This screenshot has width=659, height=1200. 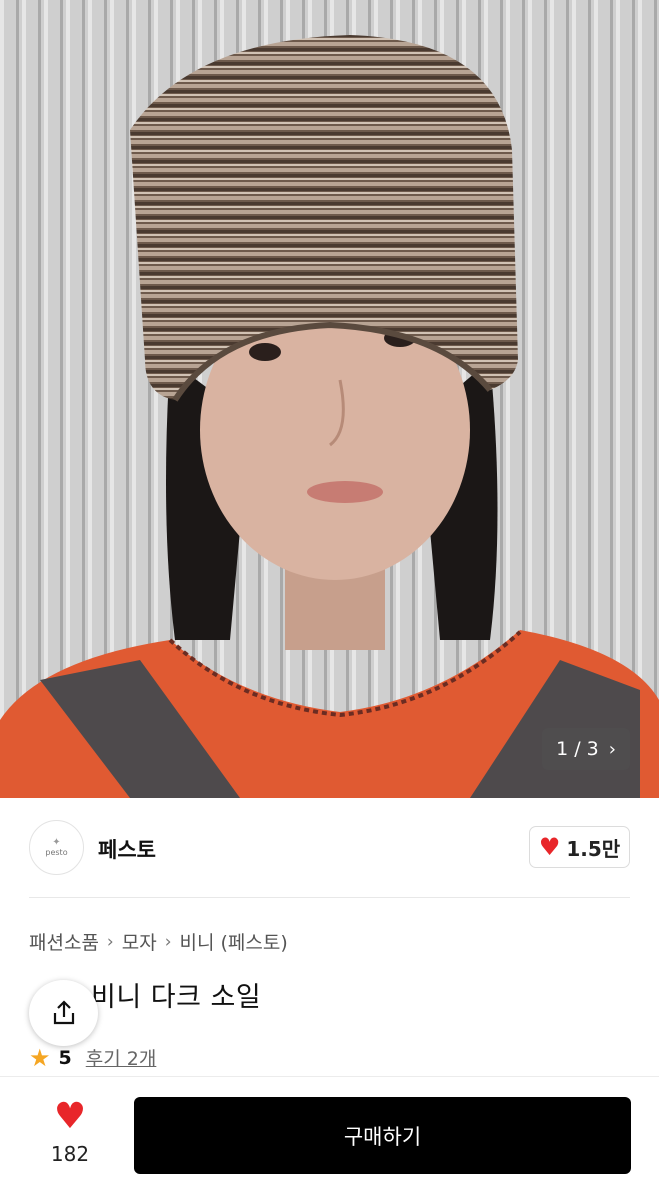 I want to click on image-counter: 1 / 3 ›, so click(x=586, y=749).